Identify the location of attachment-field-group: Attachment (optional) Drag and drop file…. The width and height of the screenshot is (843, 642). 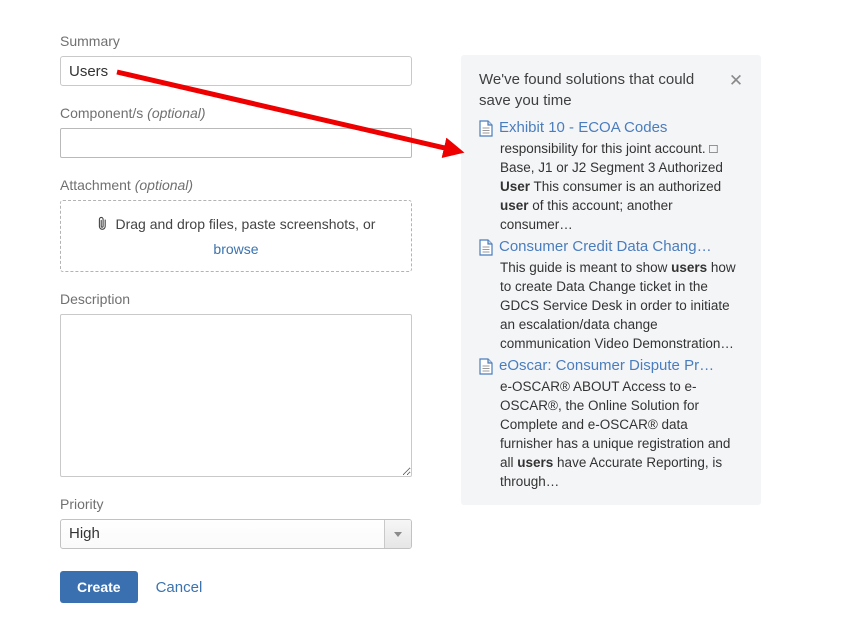
(236, 224).